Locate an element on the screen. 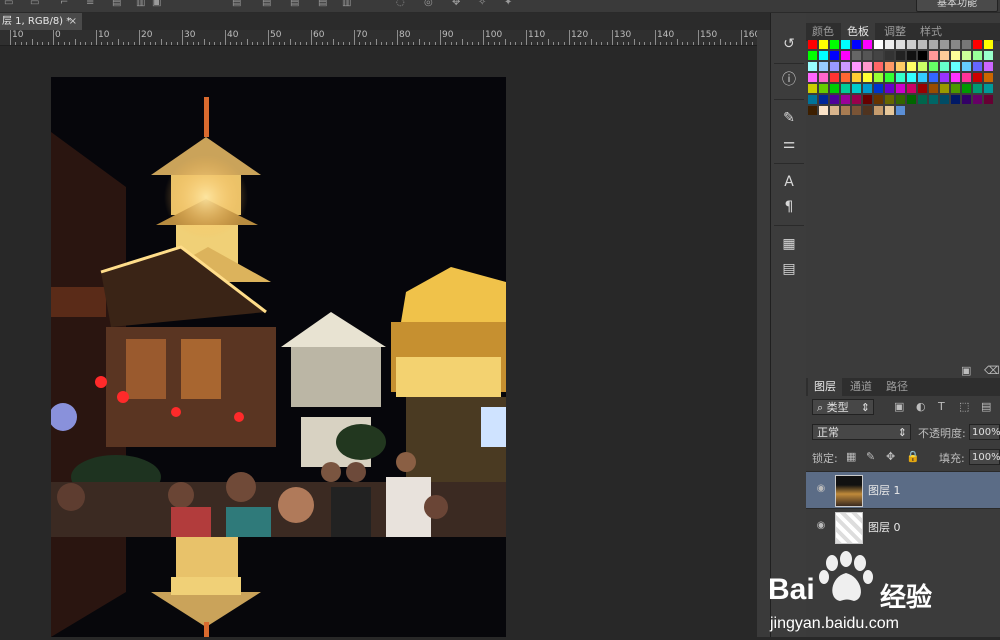  pixel-filter-icon: ▣ is located at coordinates (899, 406).